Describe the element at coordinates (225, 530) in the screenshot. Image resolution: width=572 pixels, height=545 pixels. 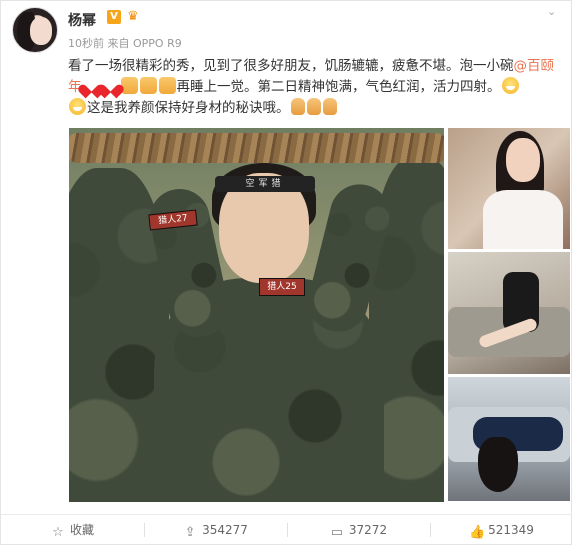
I see `share-count: 354277` at that location.